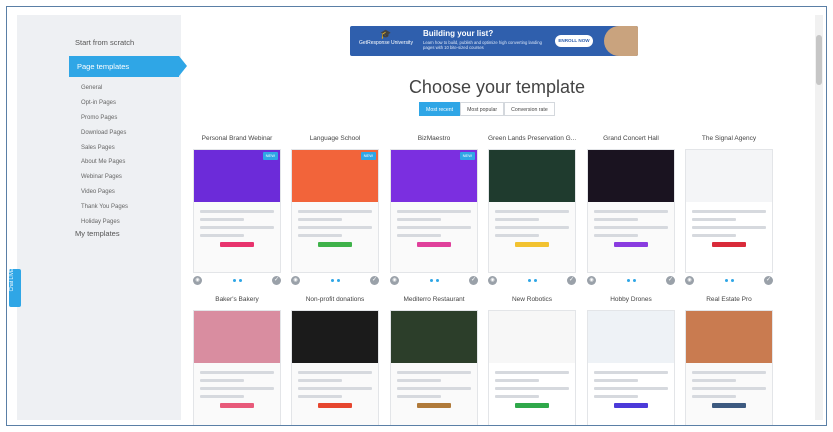 The width and height of the screenshot is (833, 432). I want to click on template-name: Personal Brand Webinar, so click(237, 138).